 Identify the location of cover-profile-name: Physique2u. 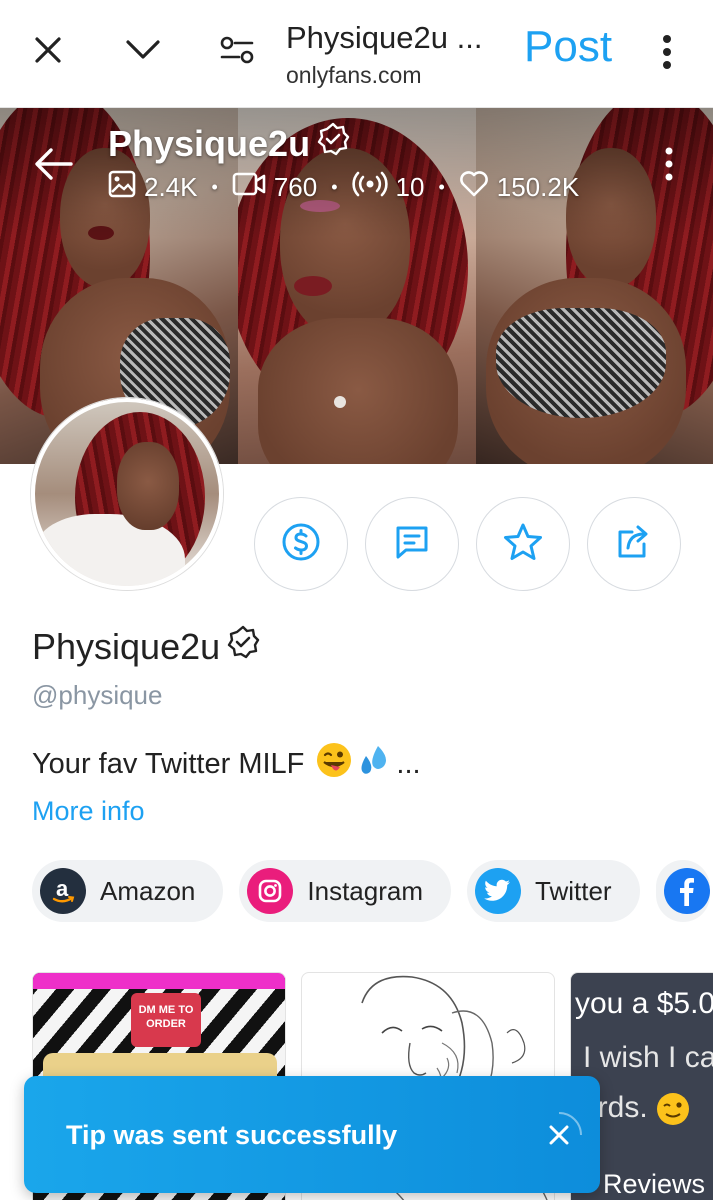
(229, 143).